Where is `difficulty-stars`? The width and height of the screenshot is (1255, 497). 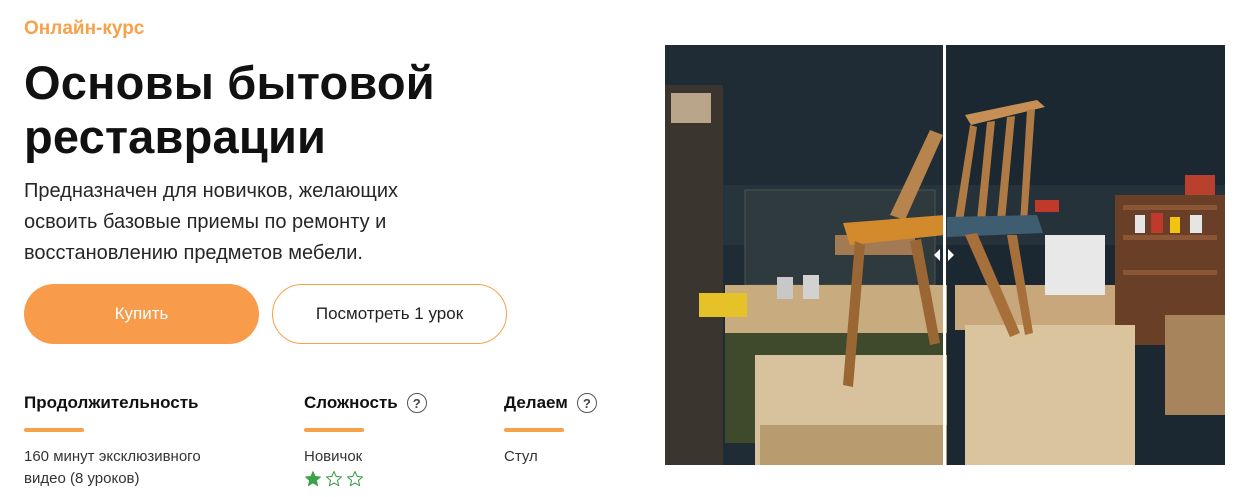
difficulty-stars is located at coordinates (414, 479).